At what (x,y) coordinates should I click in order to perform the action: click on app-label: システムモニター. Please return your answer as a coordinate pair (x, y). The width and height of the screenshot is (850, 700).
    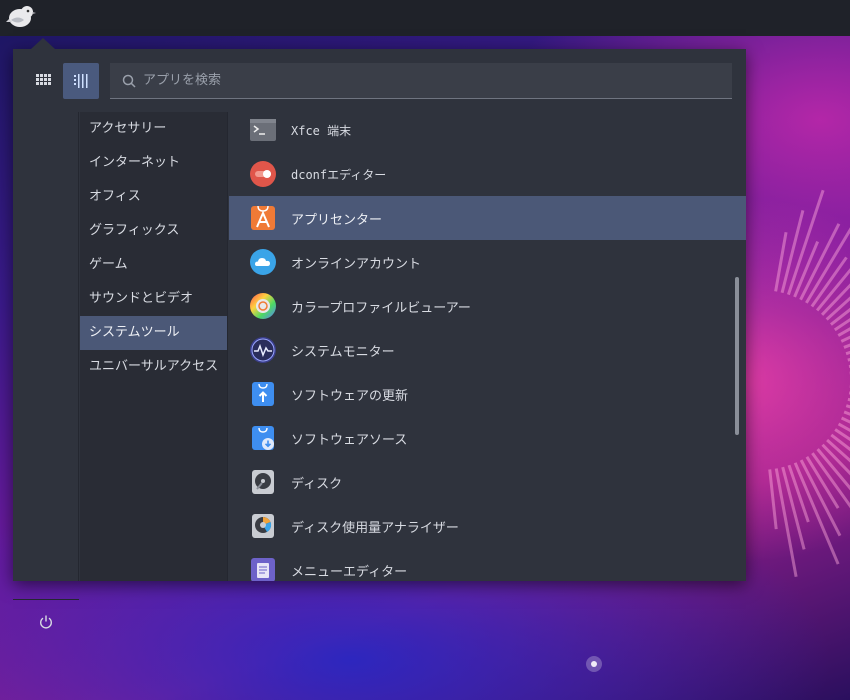
    Looking at the image, I should click on (343, 352).